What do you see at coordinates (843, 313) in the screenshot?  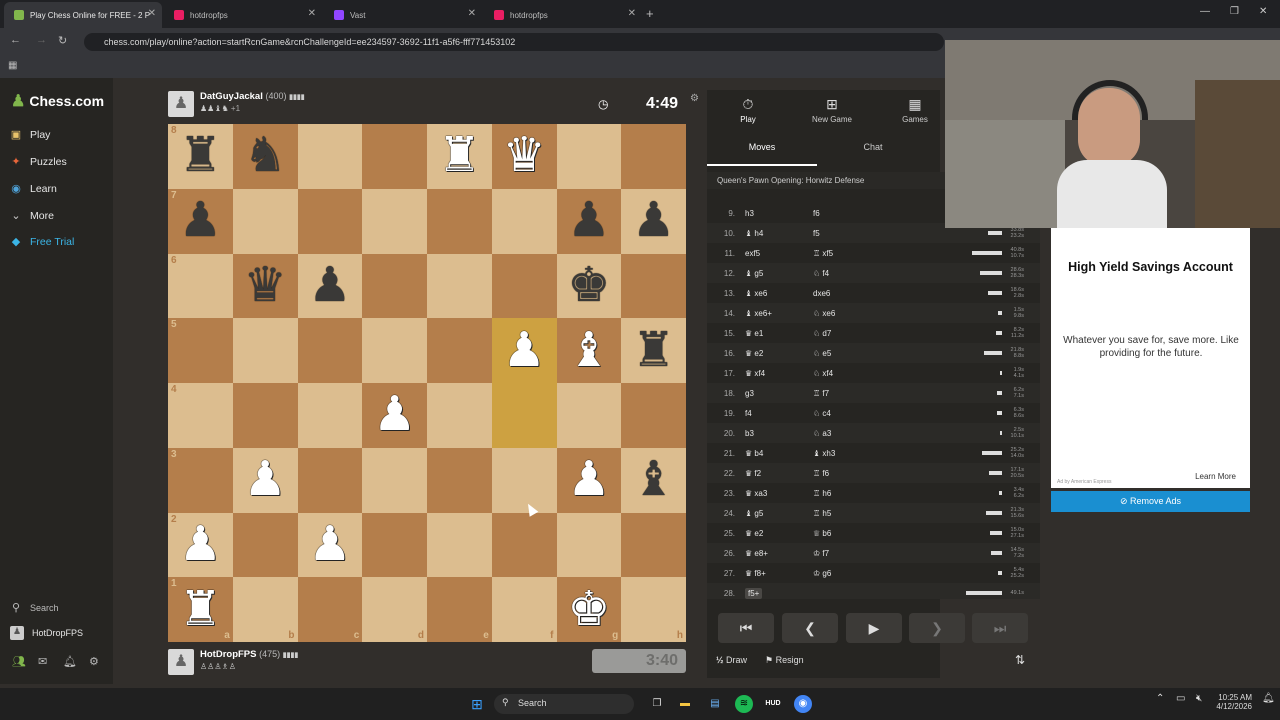 I see `black-move: ♘ xe6` at bounding box center [843, 313].